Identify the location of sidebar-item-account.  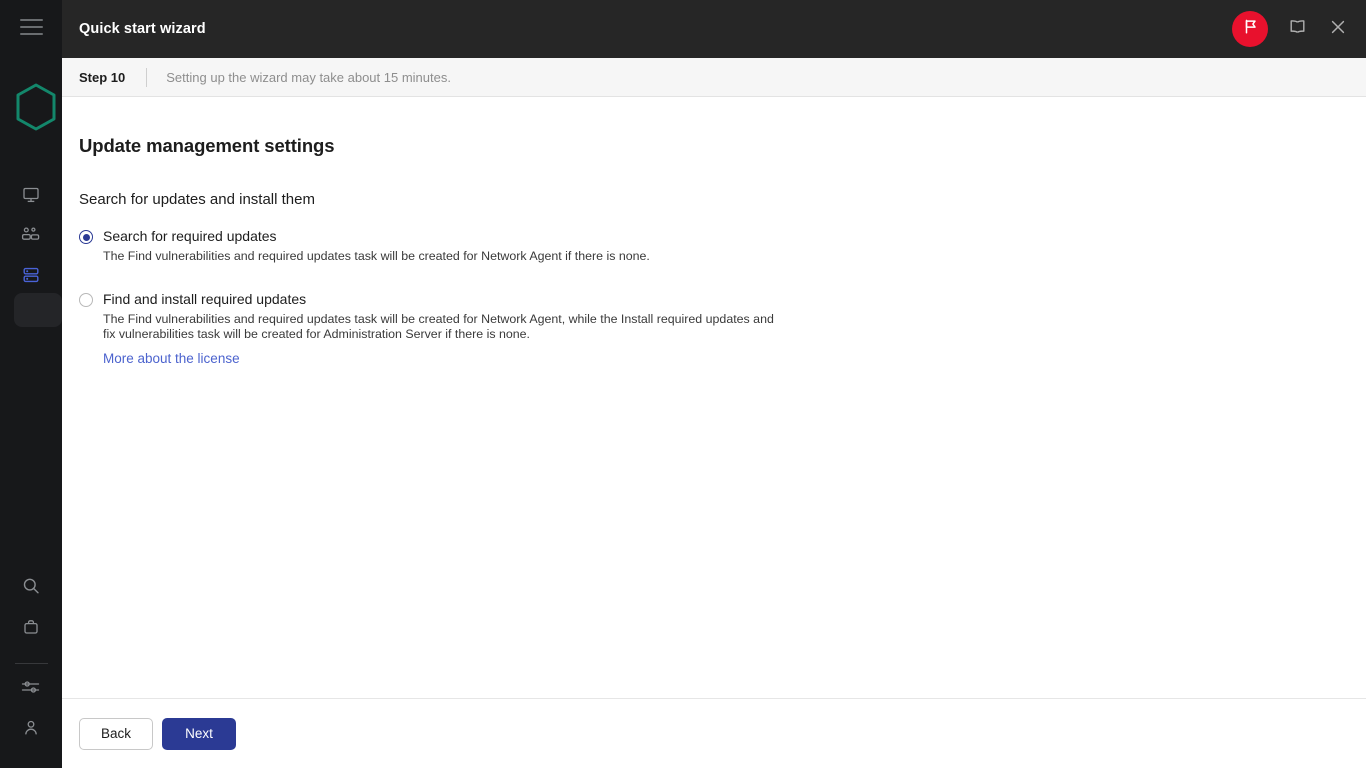
(31, 728).